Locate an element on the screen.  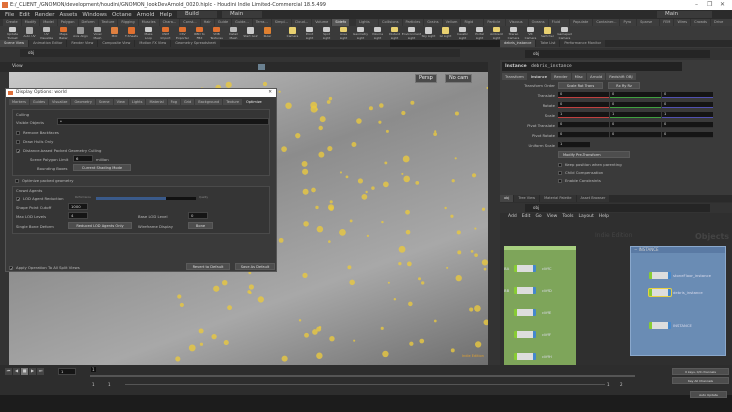
light-tool: Environment Light is located at coordinates (411, 33).